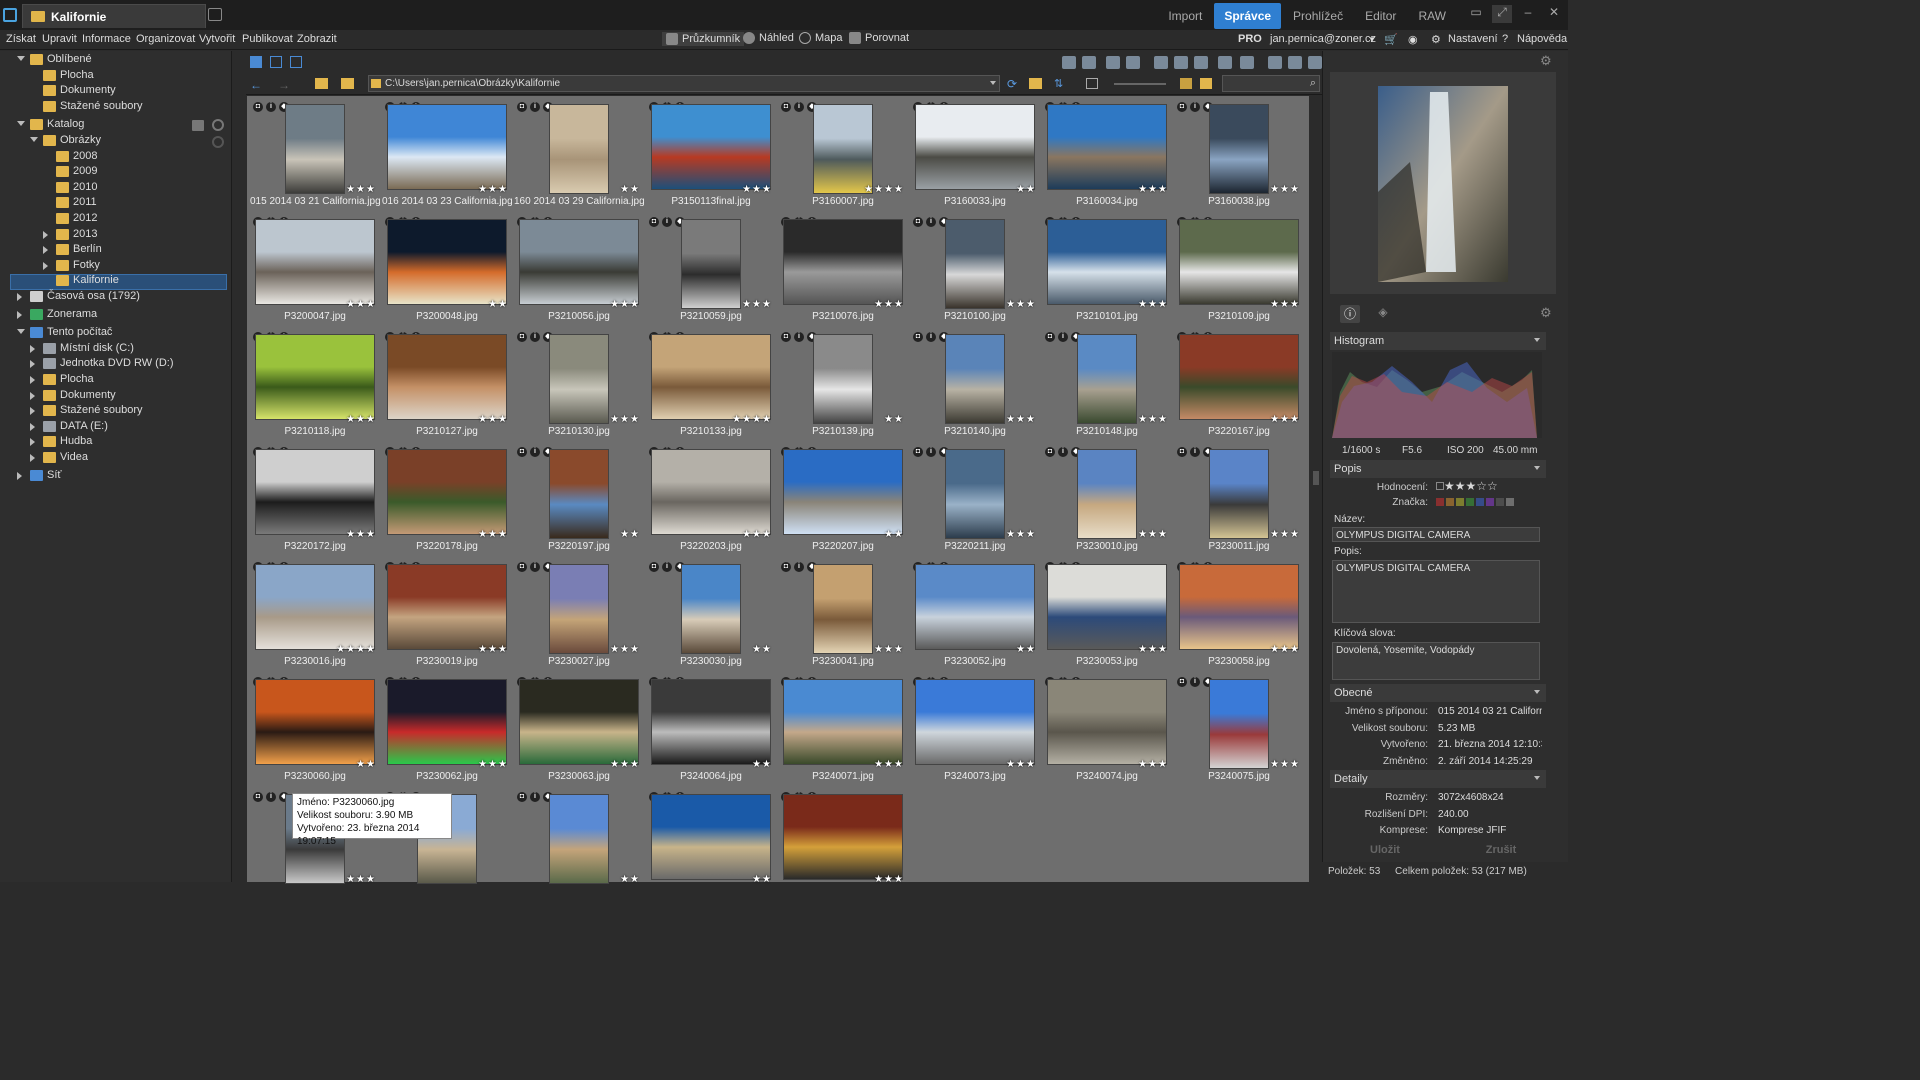  Describe the element at coordinates (447, 730) in the screenshot. I see `photo-thumbnail: ◘i◆★★★P3230062.jpg` at that location.